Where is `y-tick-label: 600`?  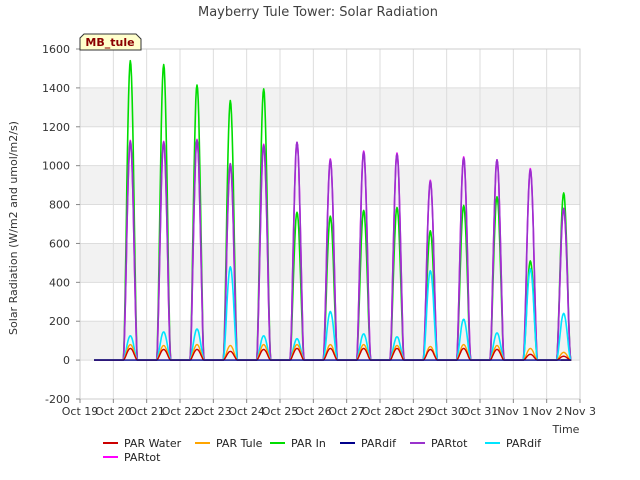 y-tick-label: 600 is located at coordinates (59, 243).